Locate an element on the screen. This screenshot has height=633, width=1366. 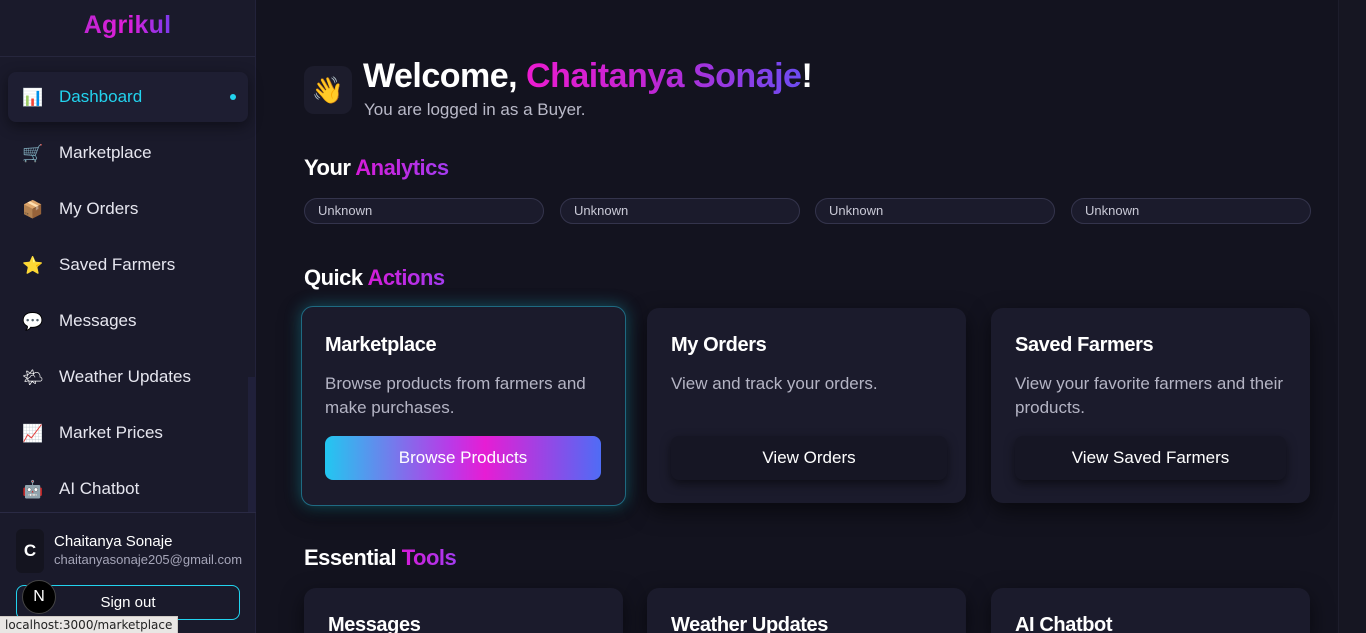
active-indicator-dot is located at coordinates (233, 97).